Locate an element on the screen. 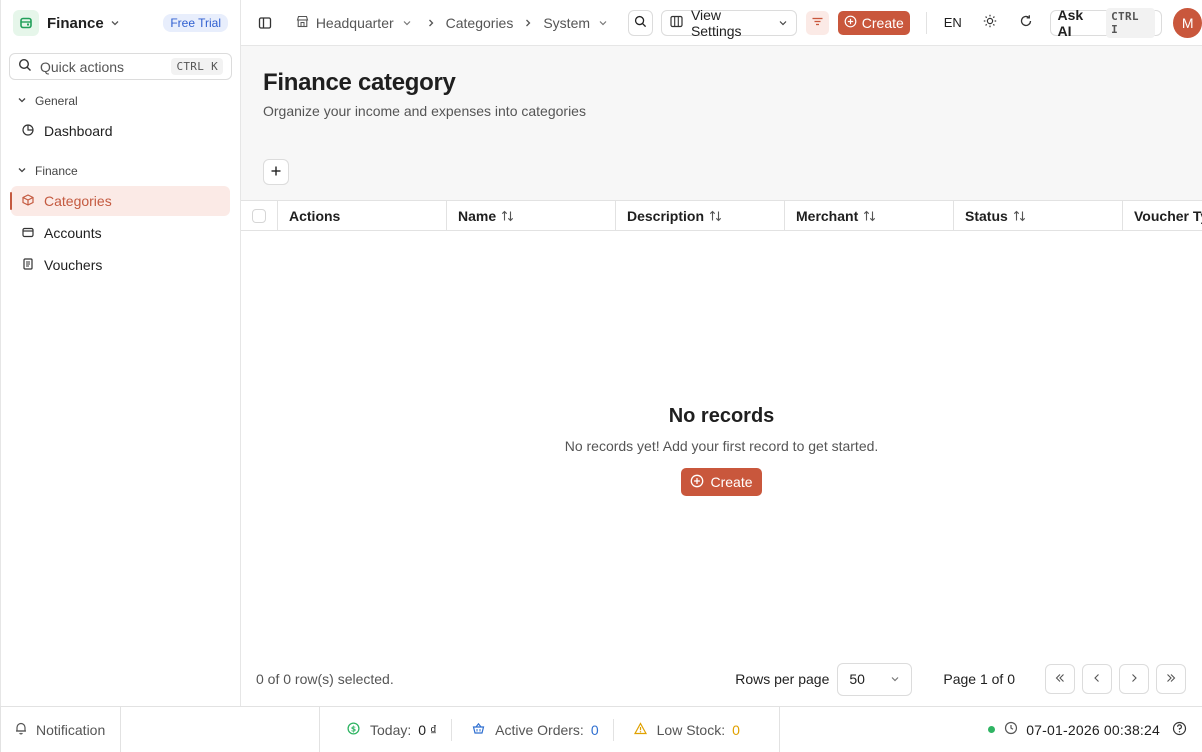 Image resolution: width=1202 pixels, height=752 pixels. select-all-checkbox is located at coordinates (259, 216).